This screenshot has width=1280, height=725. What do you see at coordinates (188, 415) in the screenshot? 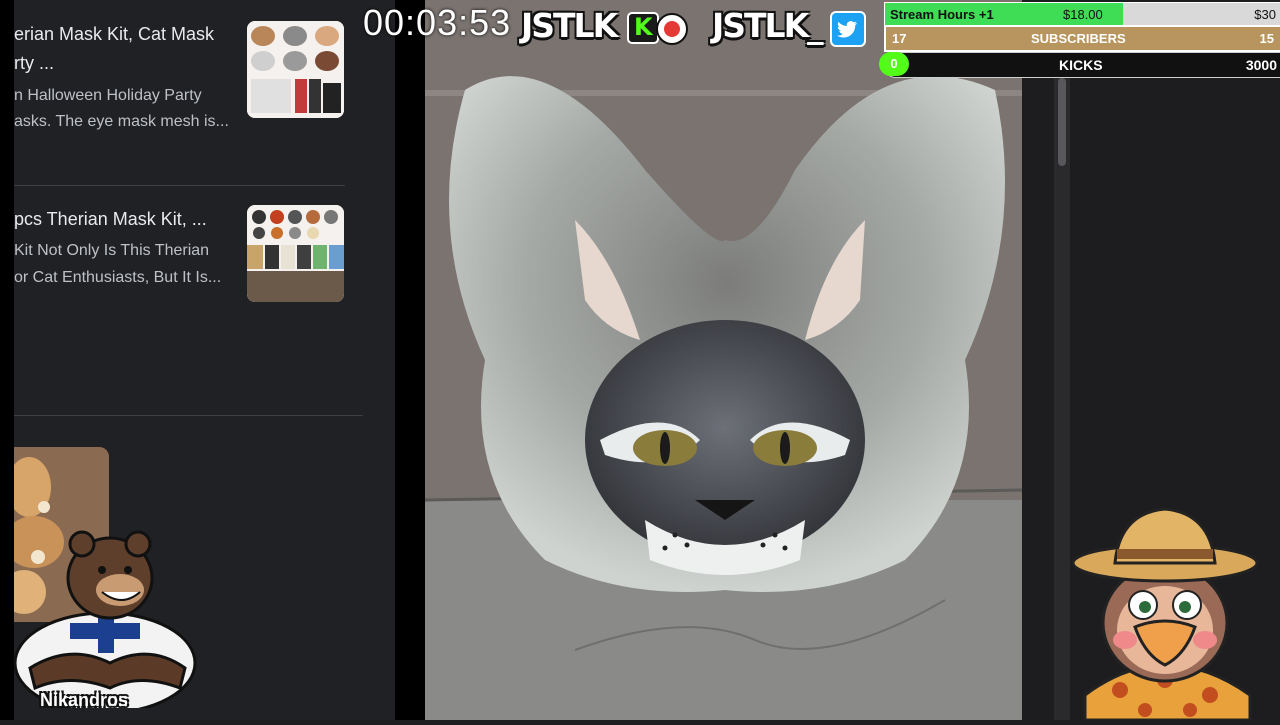
I see `section-divider` at bounding box center [188, 415].